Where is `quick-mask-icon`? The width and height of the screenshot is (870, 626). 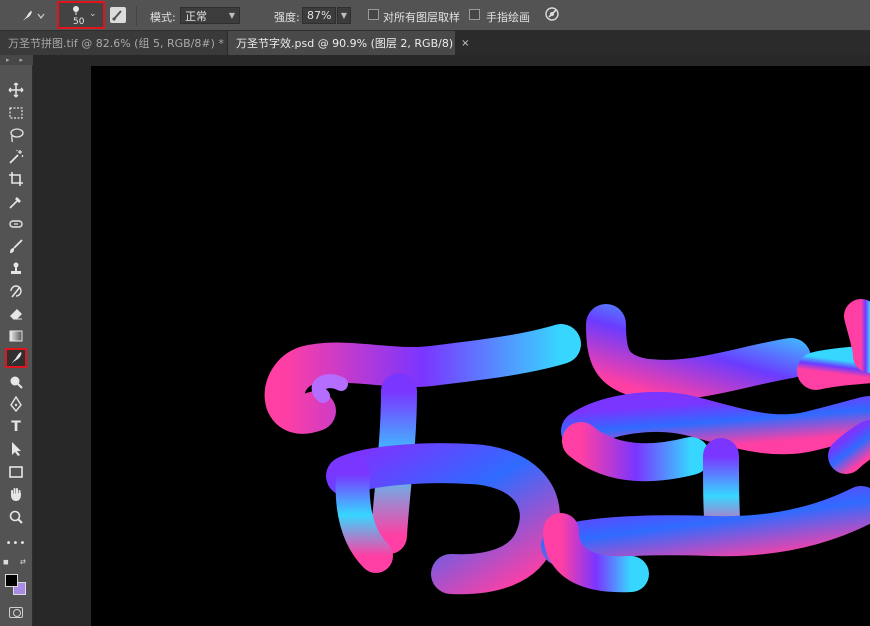
quick-mask-icon is located at coordinates (16, 612).